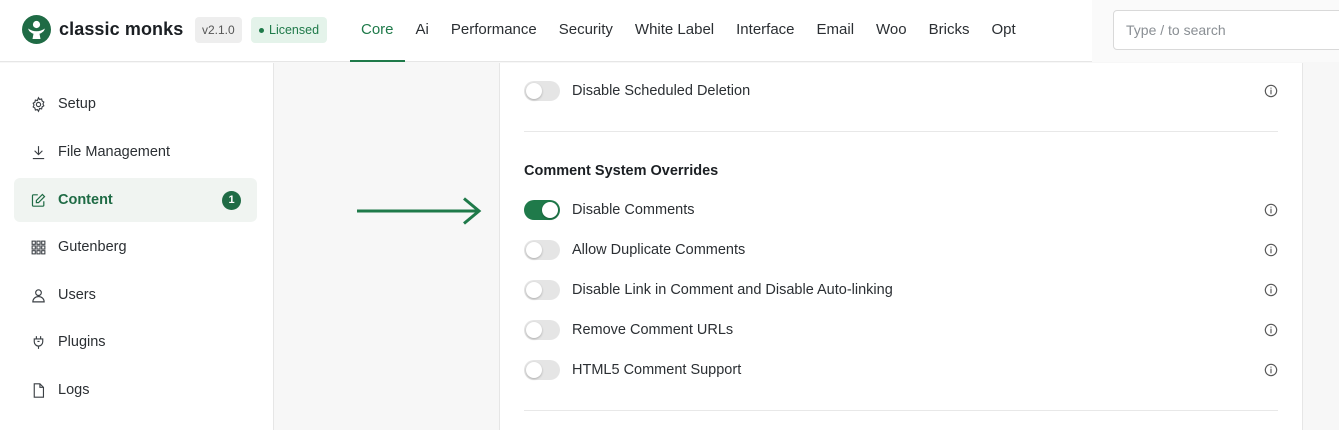 This screenshot has width=1339, height=430. Describe the element at coordinates (135, 342) in the screenshot. I see `sidebar-item-plugins: Plugins` at that location.